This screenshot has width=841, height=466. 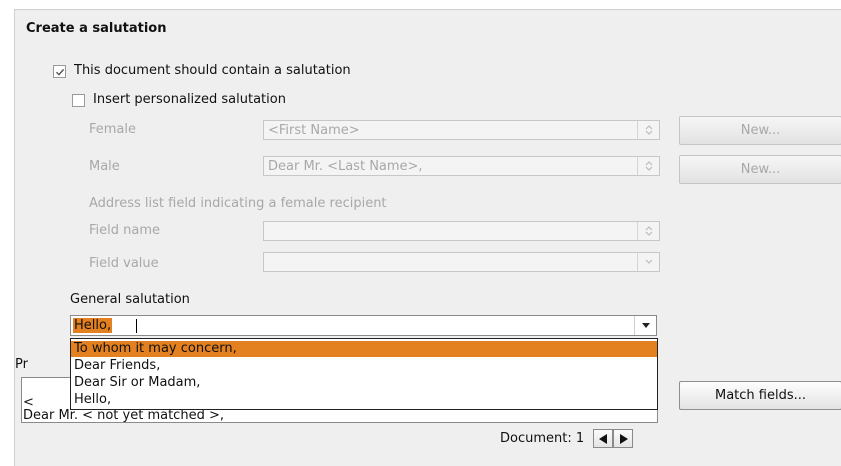 I want to click on personalized-salutation-label: Insert personalized salutation, so click(x=189, y=99).